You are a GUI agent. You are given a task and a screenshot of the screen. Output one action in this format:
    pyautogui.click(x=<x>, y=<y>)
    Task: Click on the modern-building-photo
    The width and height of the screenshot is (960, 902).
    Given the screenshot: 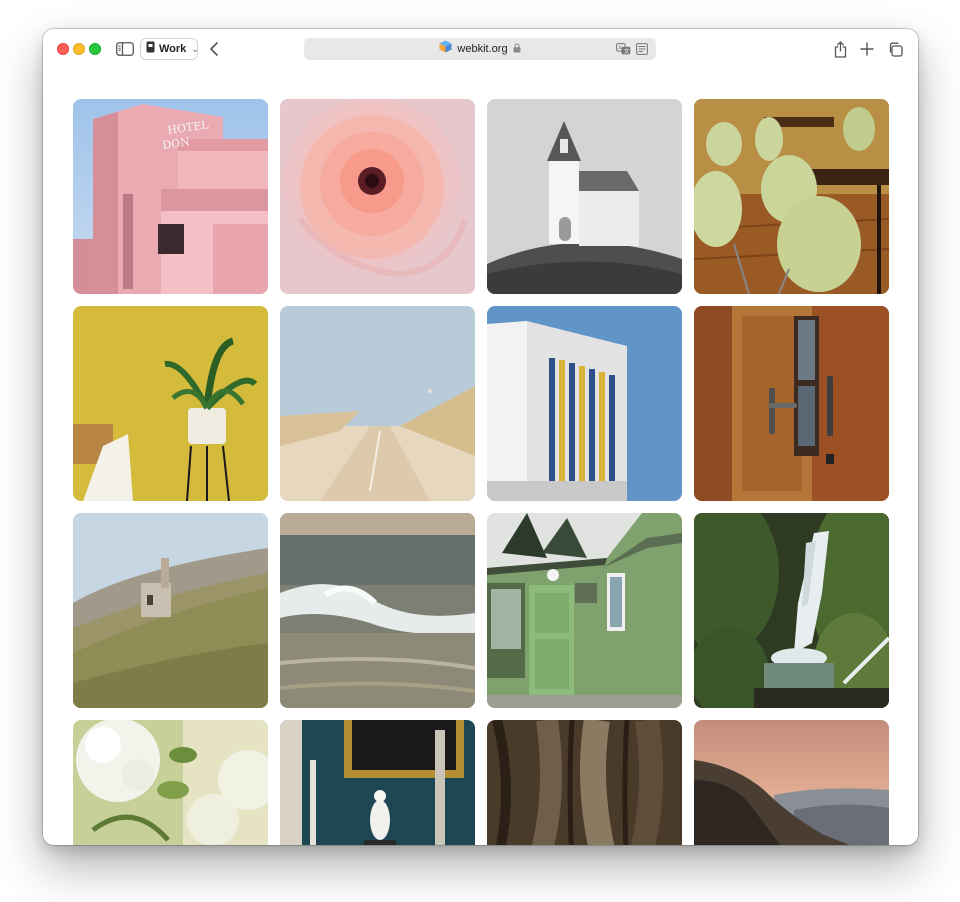 What is the action you would take?
    pyautogui.click(x=584, y=403)
    